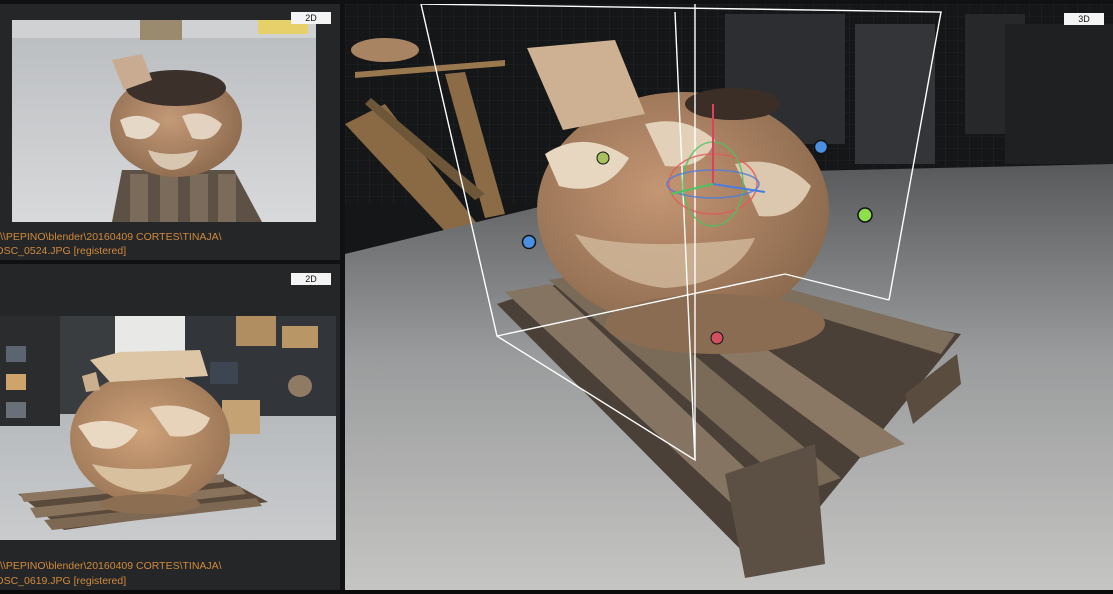 The image size is (1113, 594). Describe the element at coordinates (1084, 19) in the screenshot. I see `view-mode-badge: 3D` at that location.